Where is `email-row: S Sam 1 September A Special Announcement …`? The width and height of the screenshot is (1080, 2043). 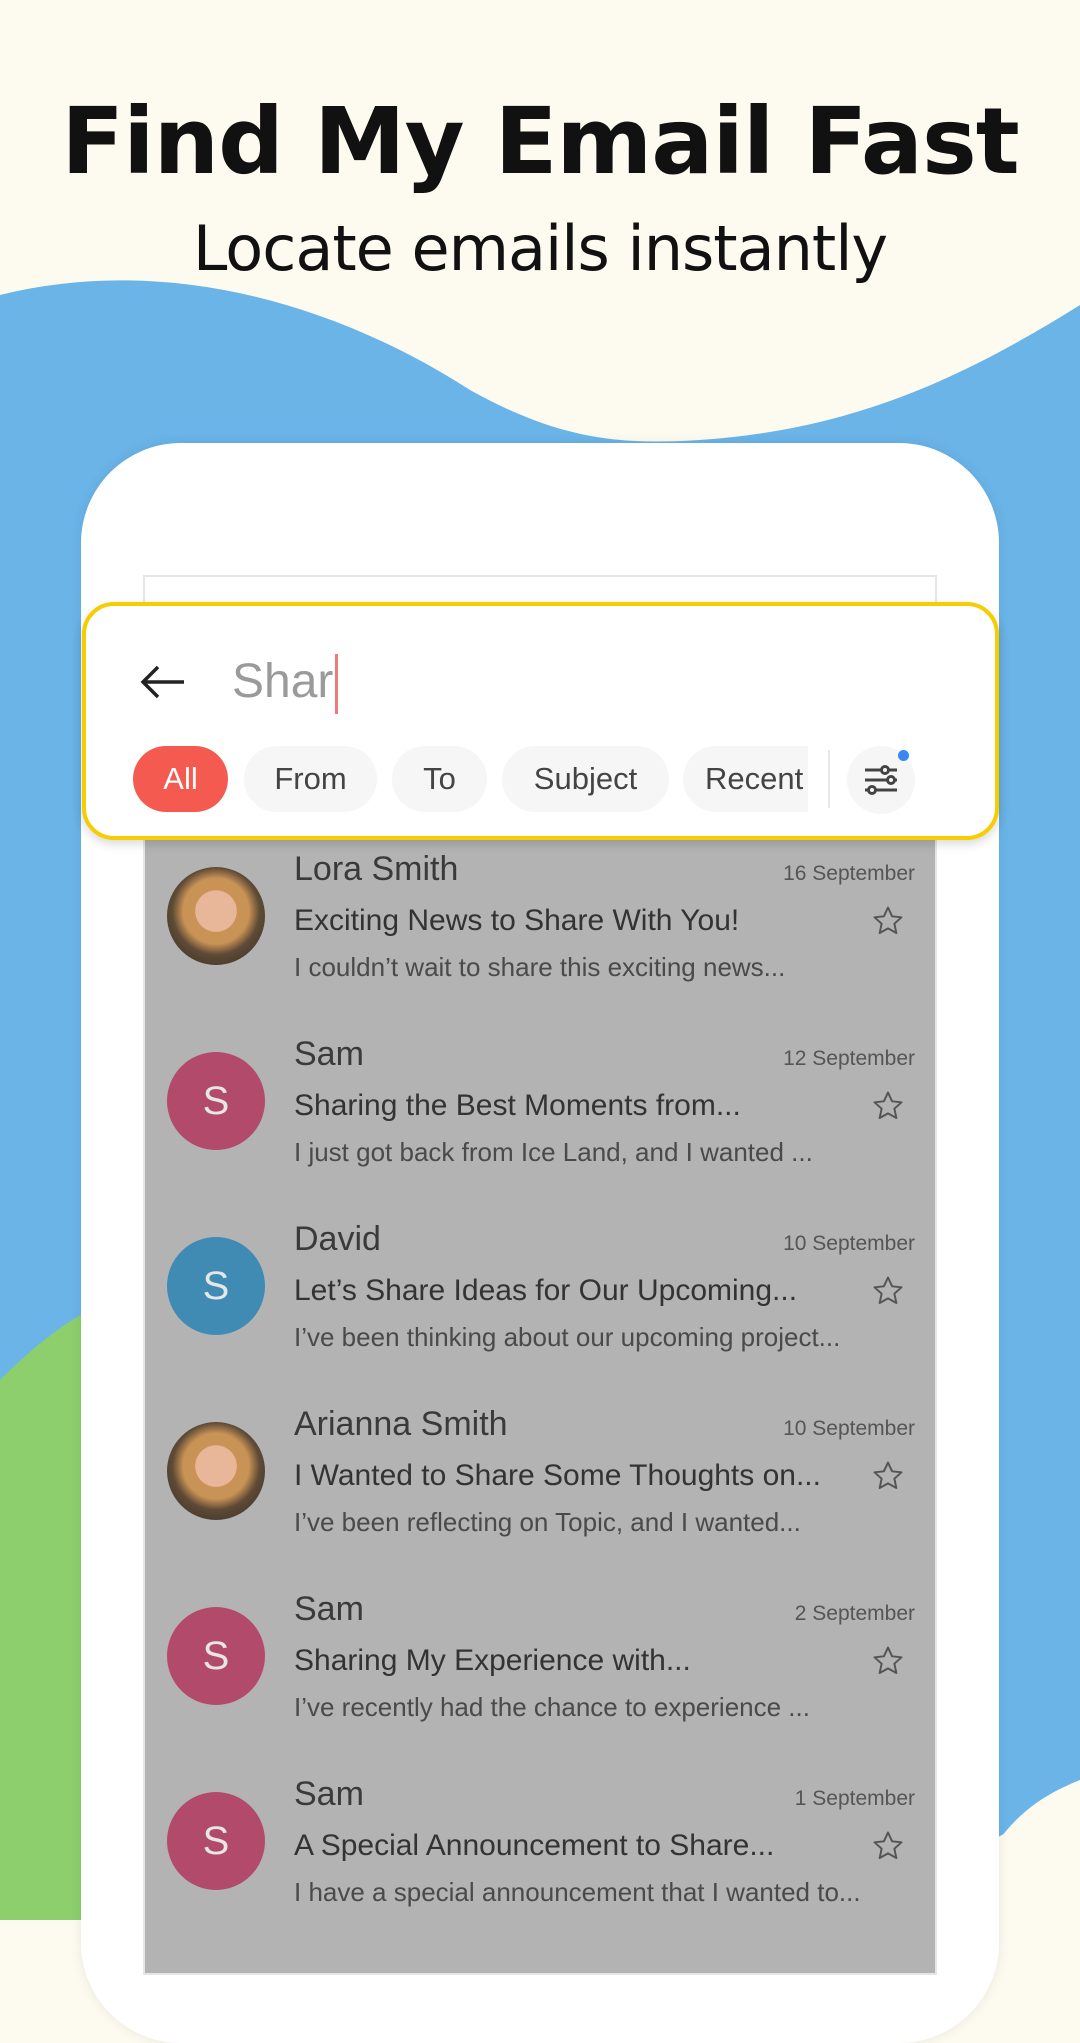 email-row: S Sam 1 September A Special Announcement … is located at coordinates (540, 1857).